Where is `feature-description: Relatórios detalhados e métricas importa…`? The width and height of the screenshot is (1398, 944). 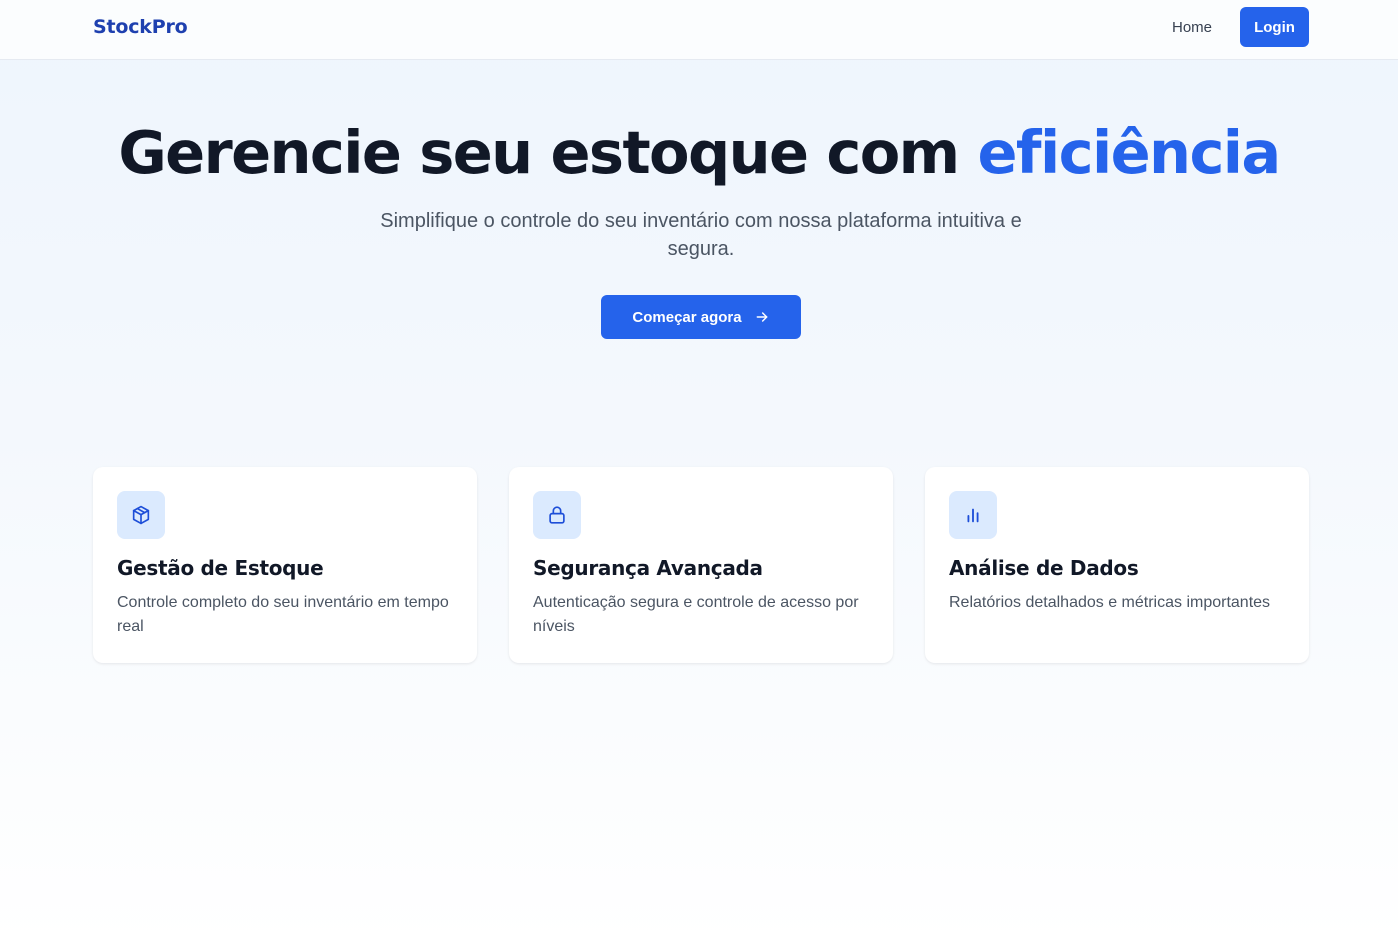 feature-description: Relatórios detalhados e métricas importa… is located at coordinates (1110, 602).